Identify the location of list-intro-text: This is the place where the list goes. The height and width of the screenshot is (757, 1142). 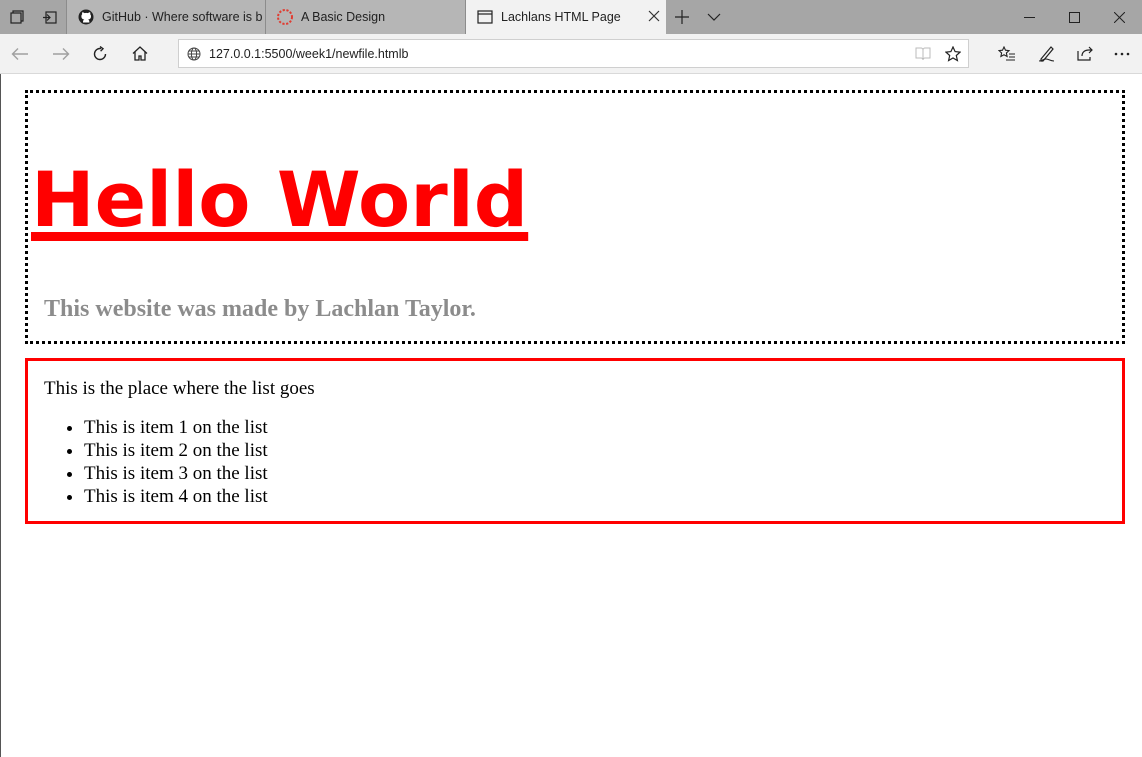
(179, 388).